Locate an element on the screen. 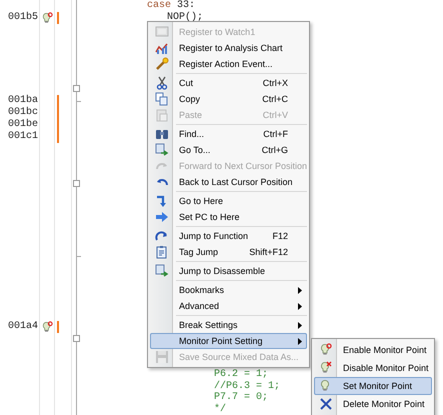 The width and height of the screenshot is (443, 415). binoculars-icon is located at coordinates (162, 134).